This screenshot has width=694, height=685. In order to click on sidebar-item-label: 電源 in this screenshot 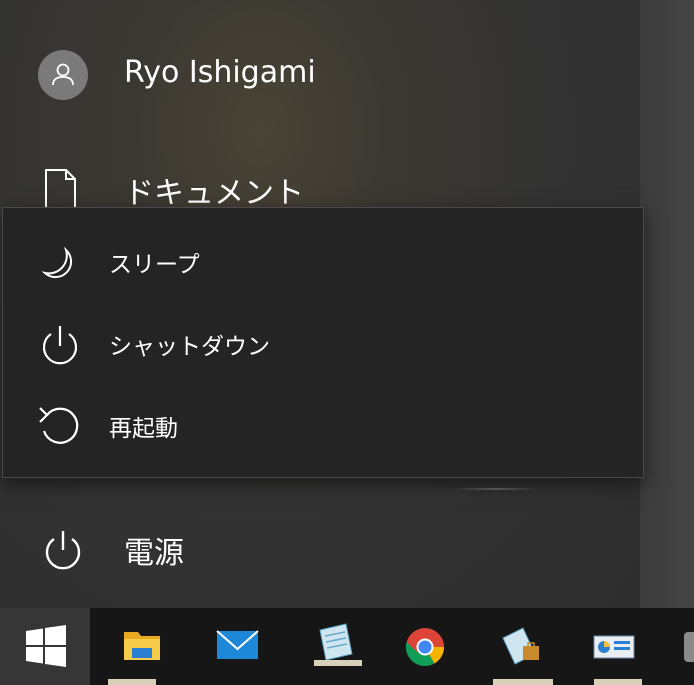, I will do `click(154, 553)`.